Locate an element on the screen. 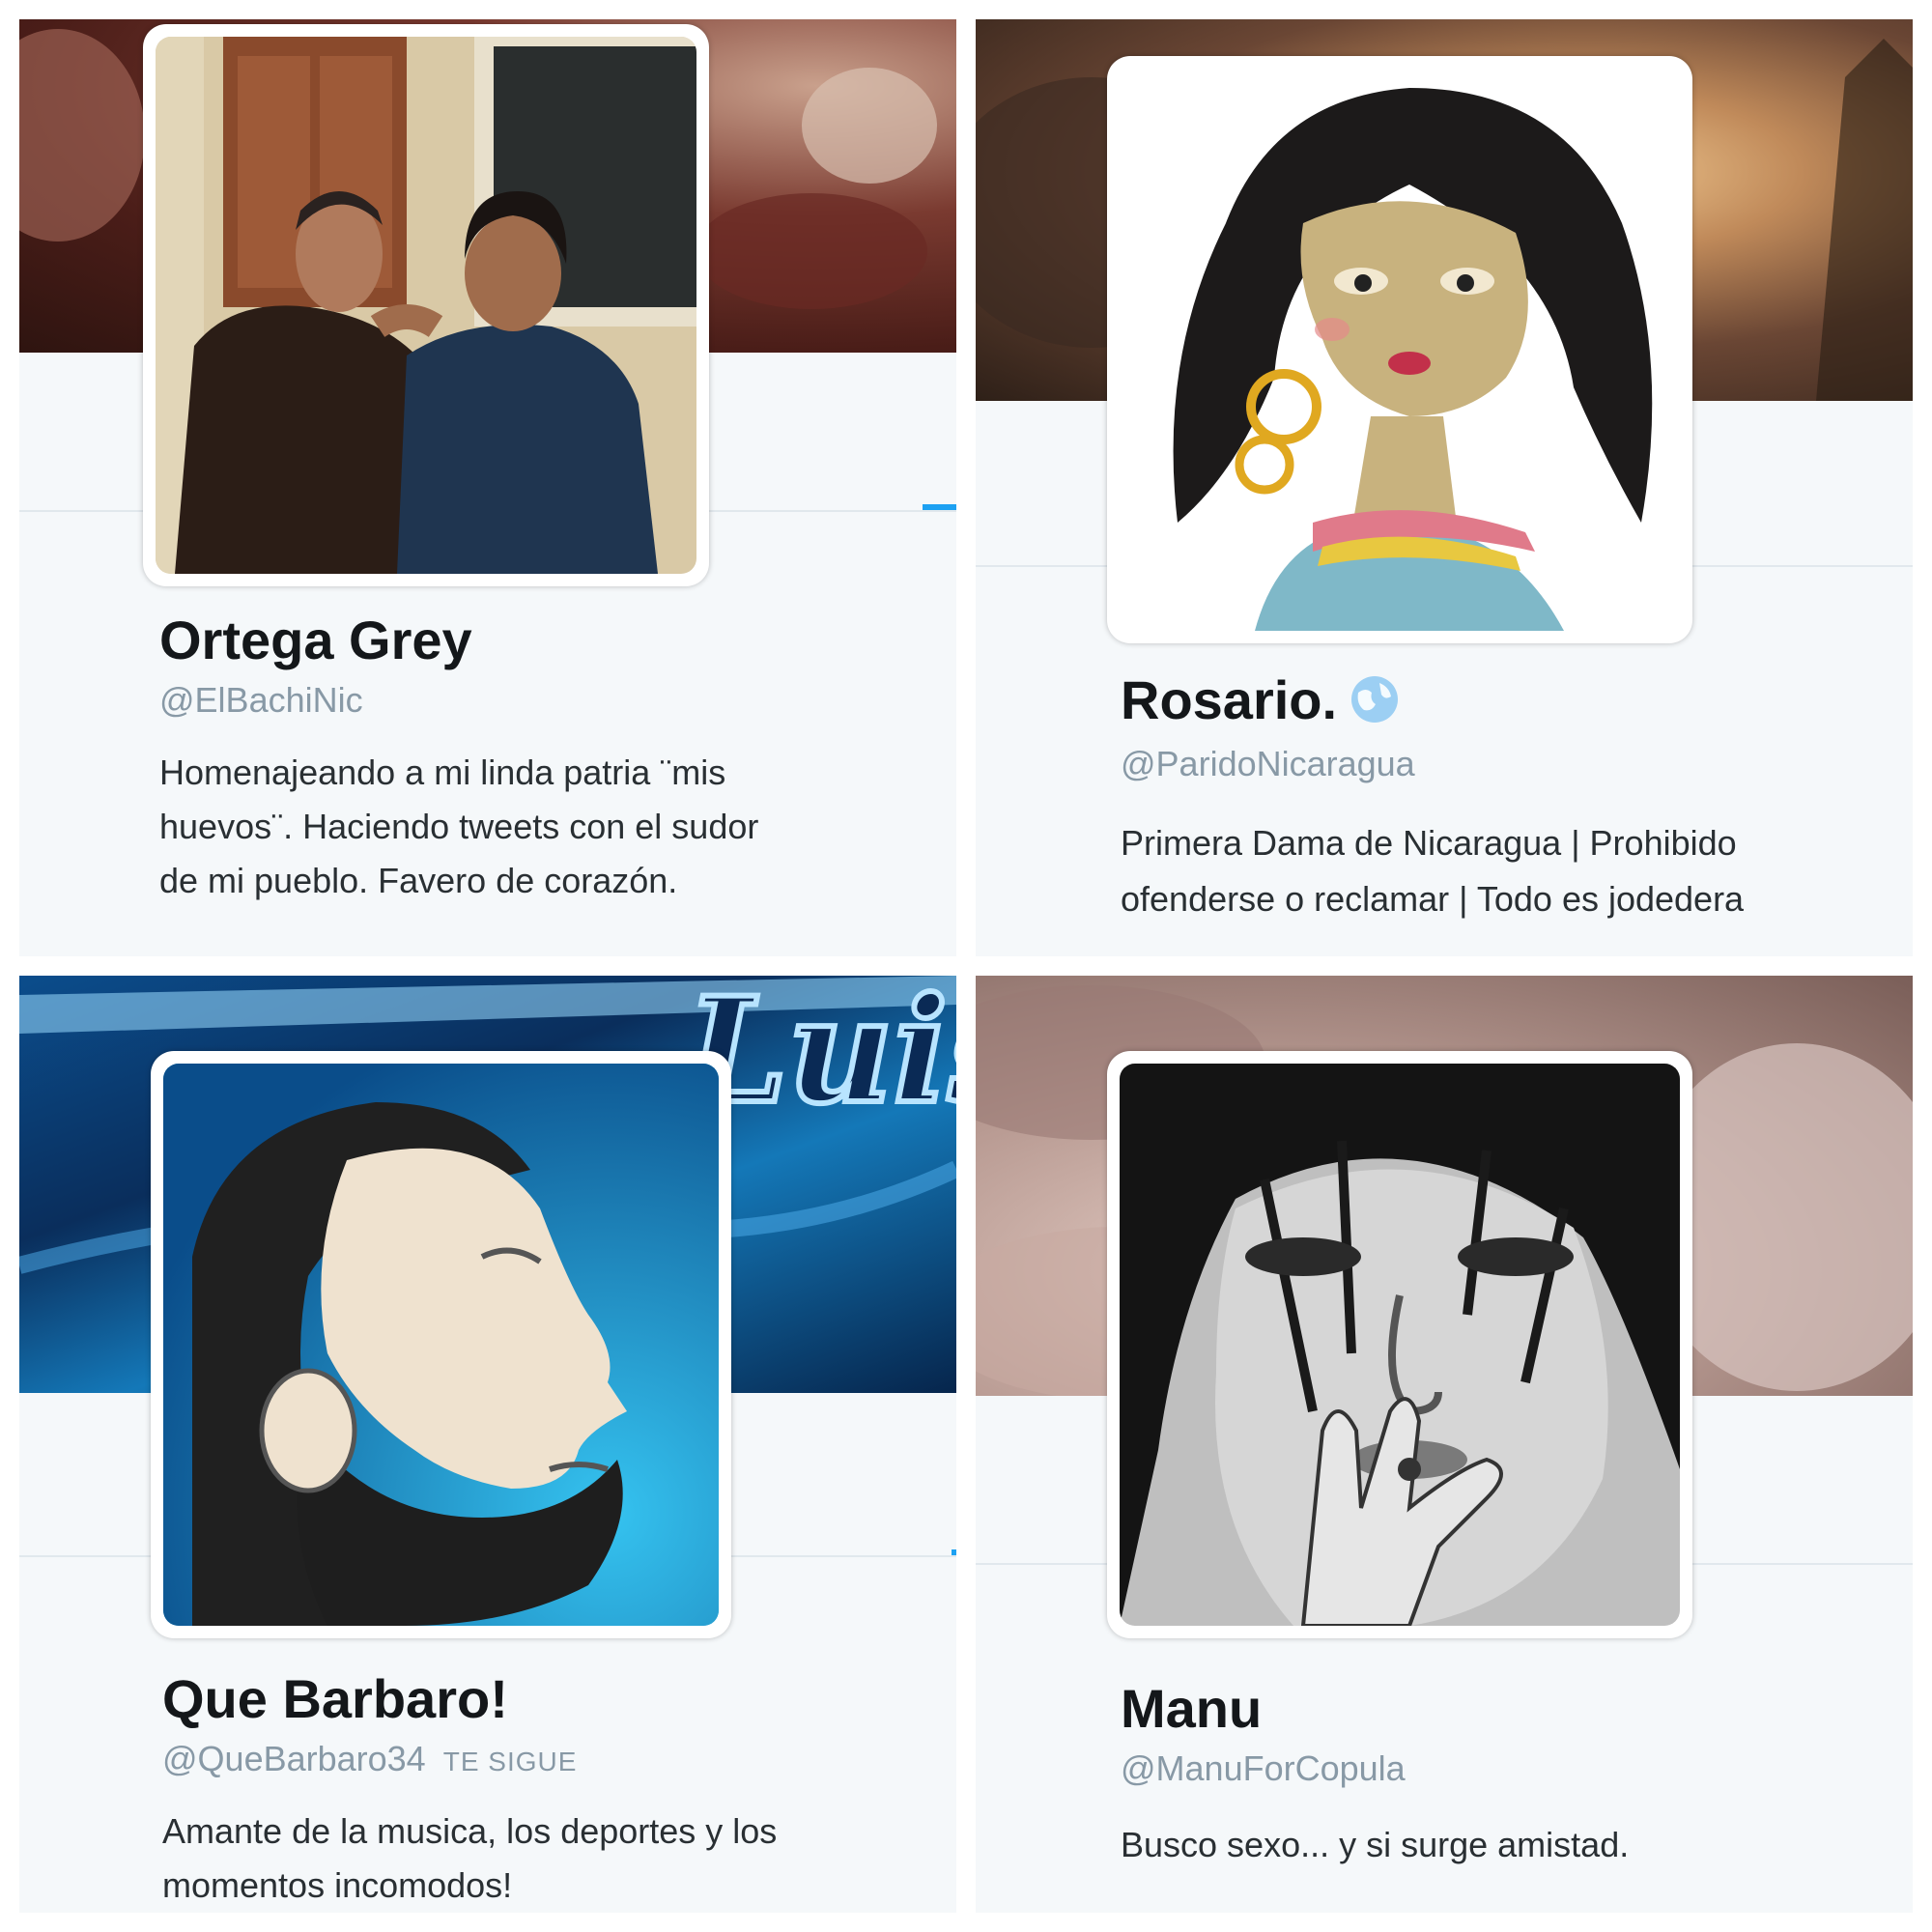 The height and width of the screenshot is (1932, 1932). profile-handle: @ParidoNicaragua is located at coordinates (1268, 764).